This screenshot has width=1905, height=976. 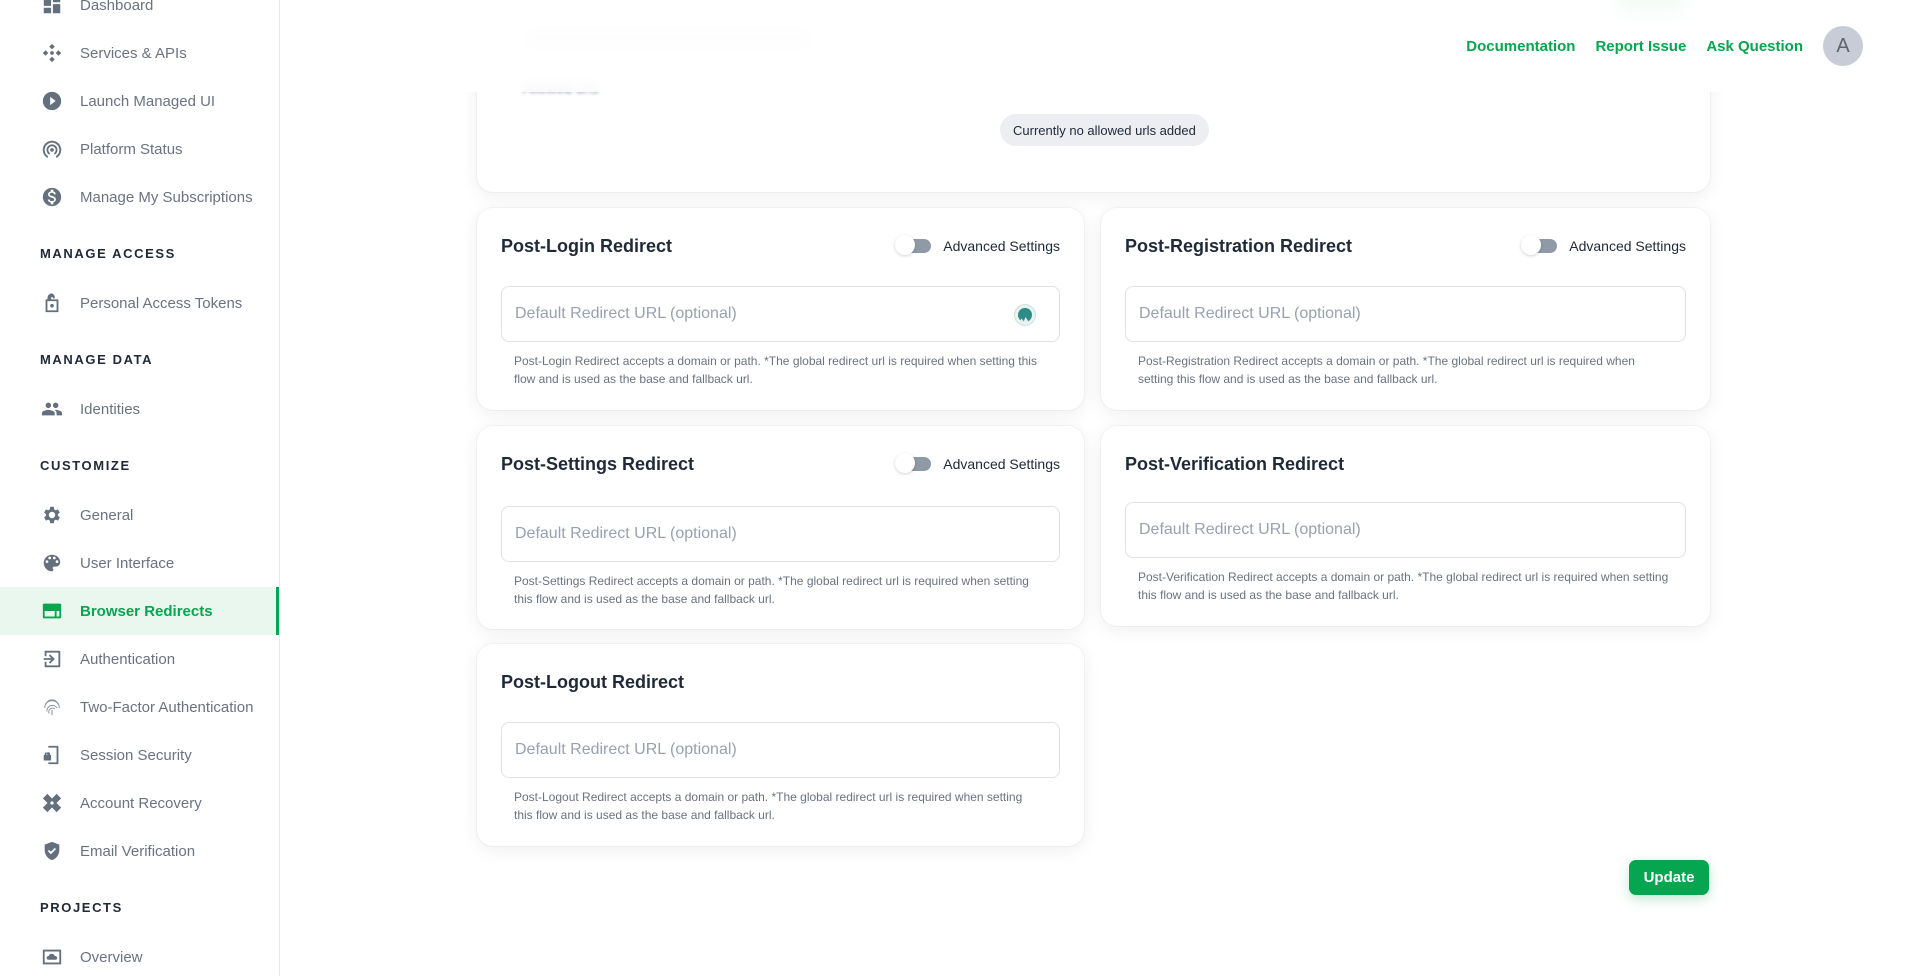 What do you see at coordinates (1405, 530) in the screenshot?
I see `post-verification-url-input` at bounding box center [1405, 530].